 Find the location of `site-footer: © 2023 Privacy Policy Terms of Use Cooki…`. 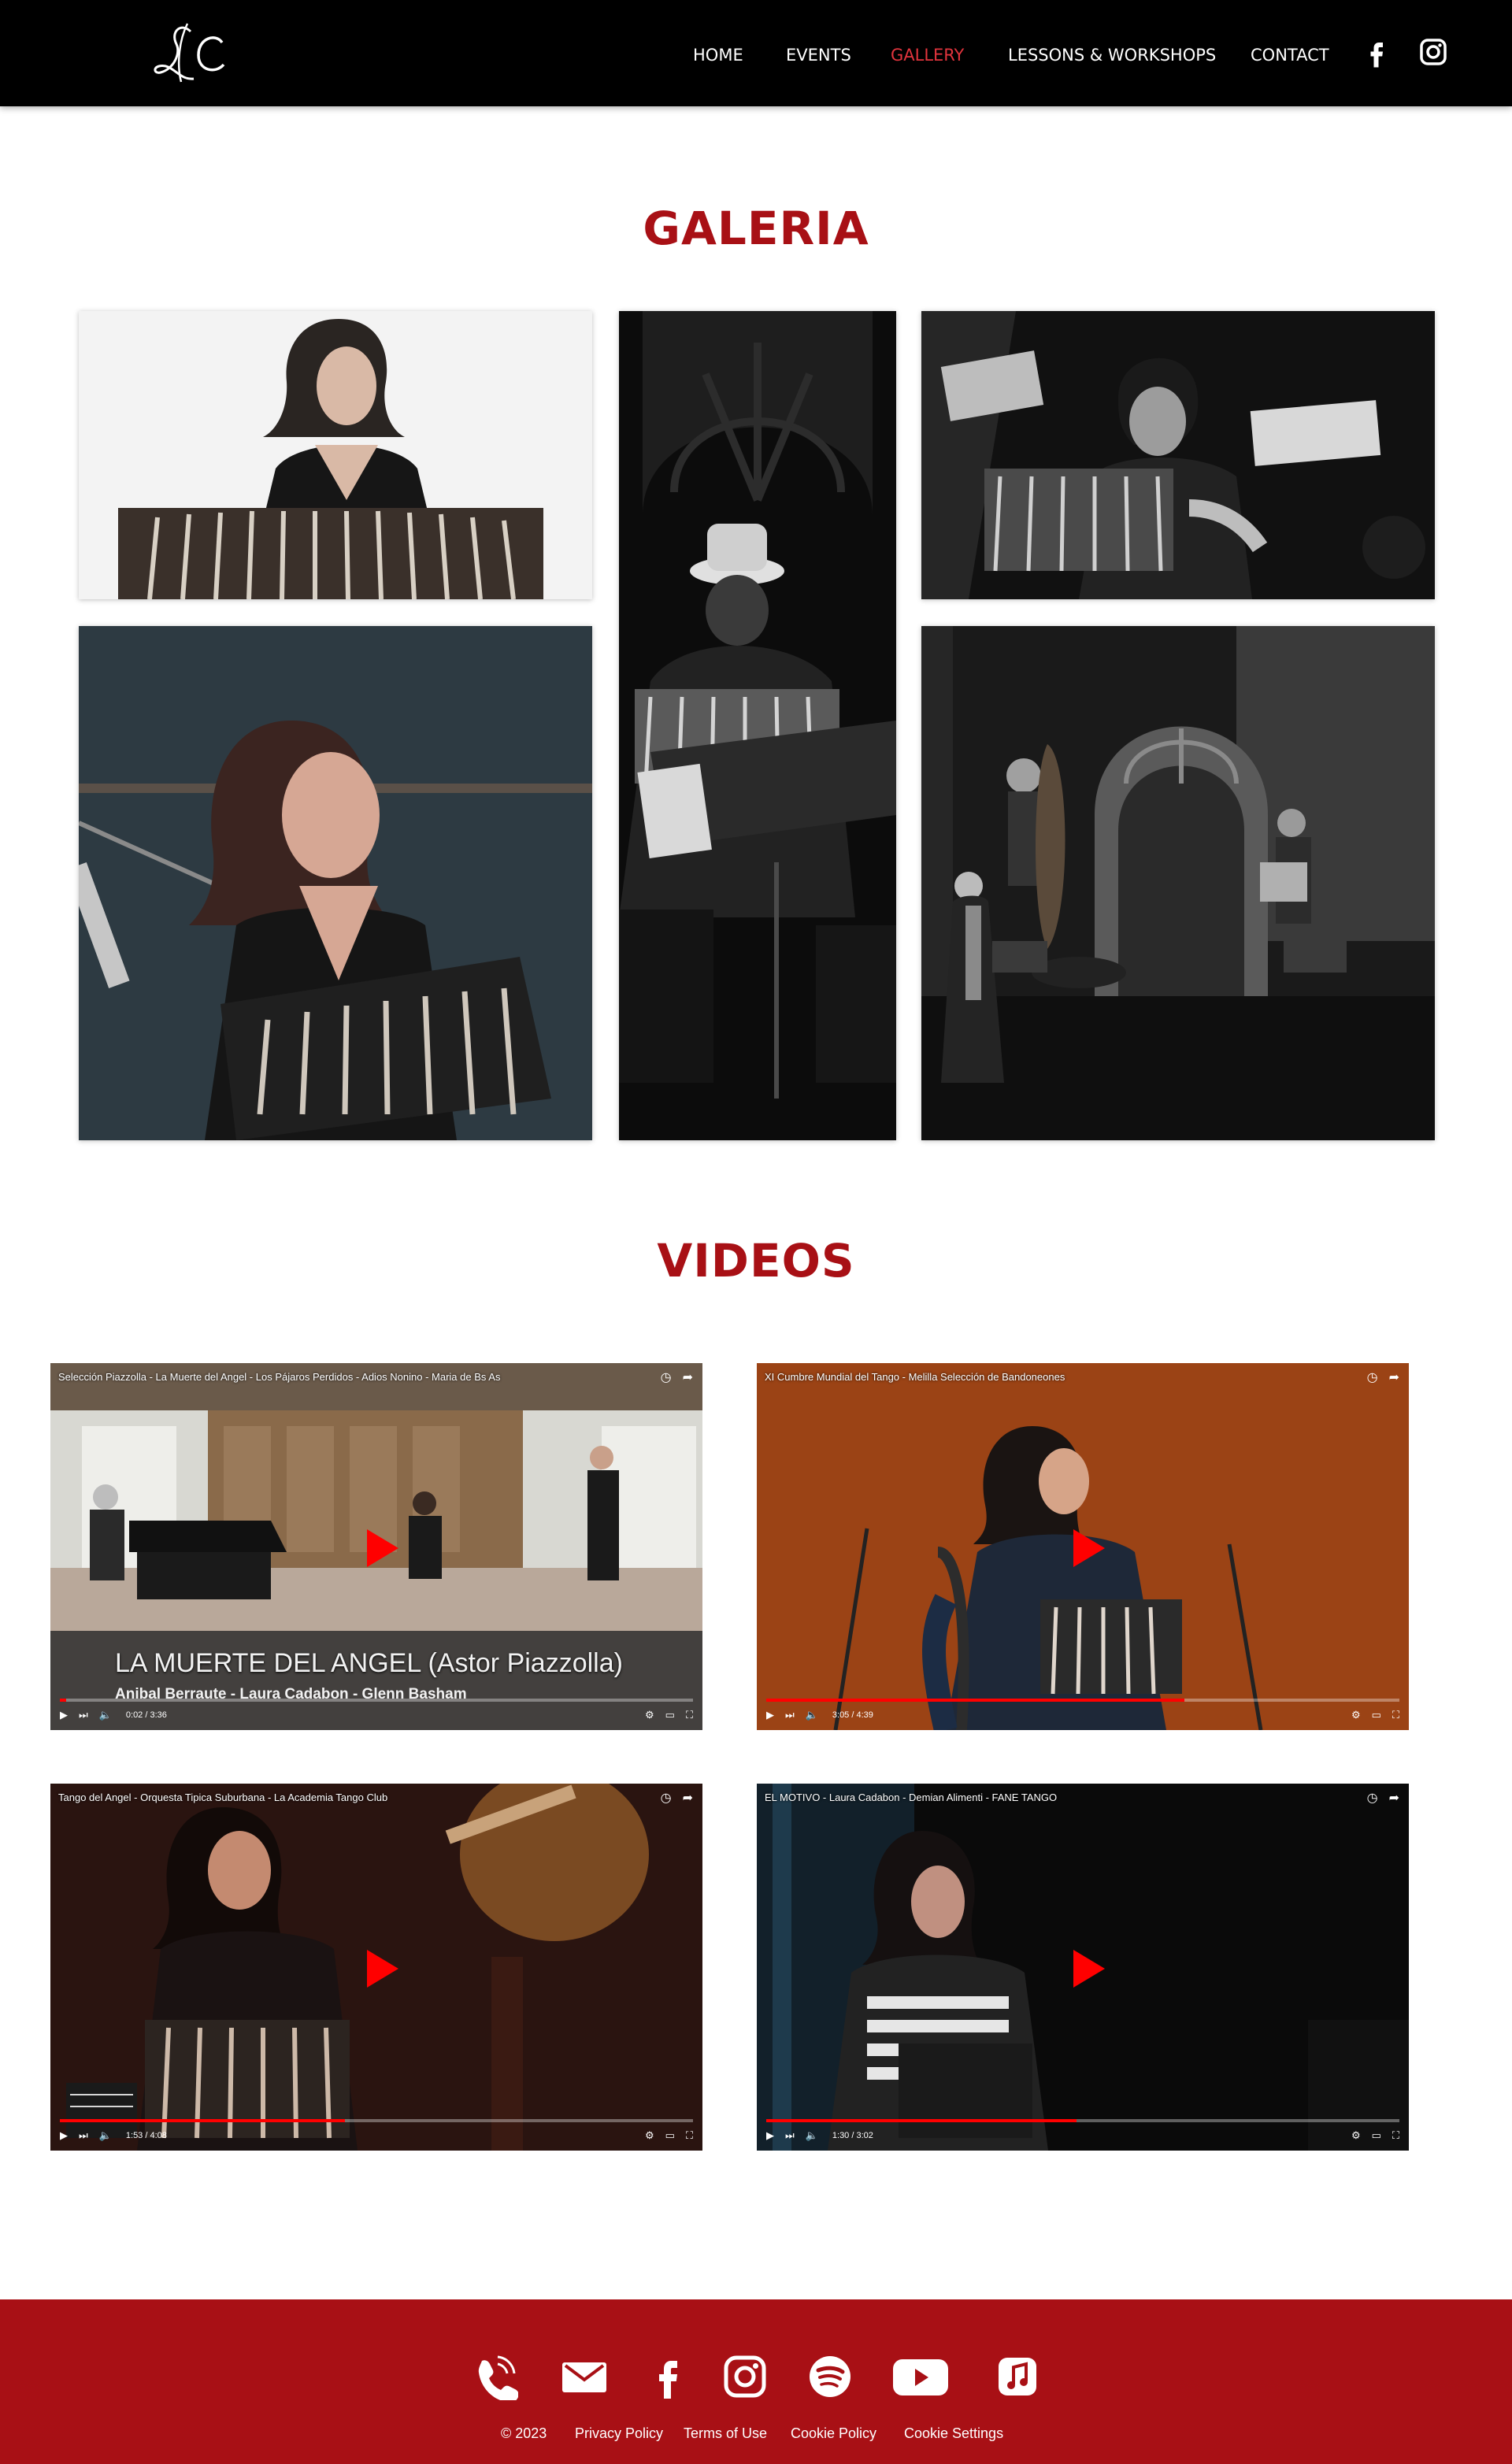

site-footer: © 2023 Privacy Policy Terms of Use Cooki… is located at coordinates (756, 2381).